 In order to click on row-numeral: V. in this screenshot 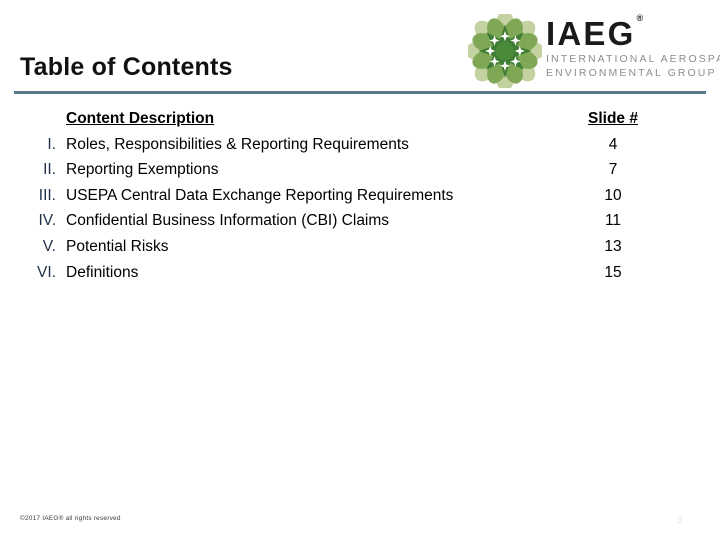, I will do `click(49, 246)`.